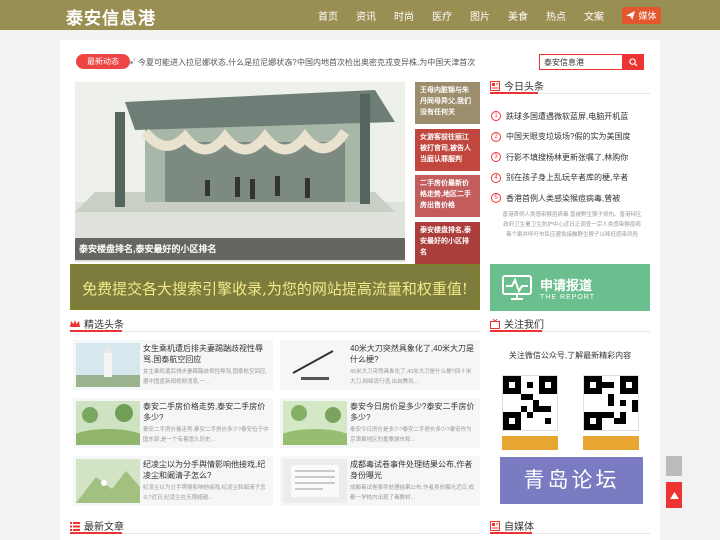 This screenshot has height=540, width=720. What do you see at coordinates (567, 116) in the screenshot?
I see `headline-text: 跌球多国遭遇微软蓝屏,电脑开机蓝` at bounding box center [567, 116].